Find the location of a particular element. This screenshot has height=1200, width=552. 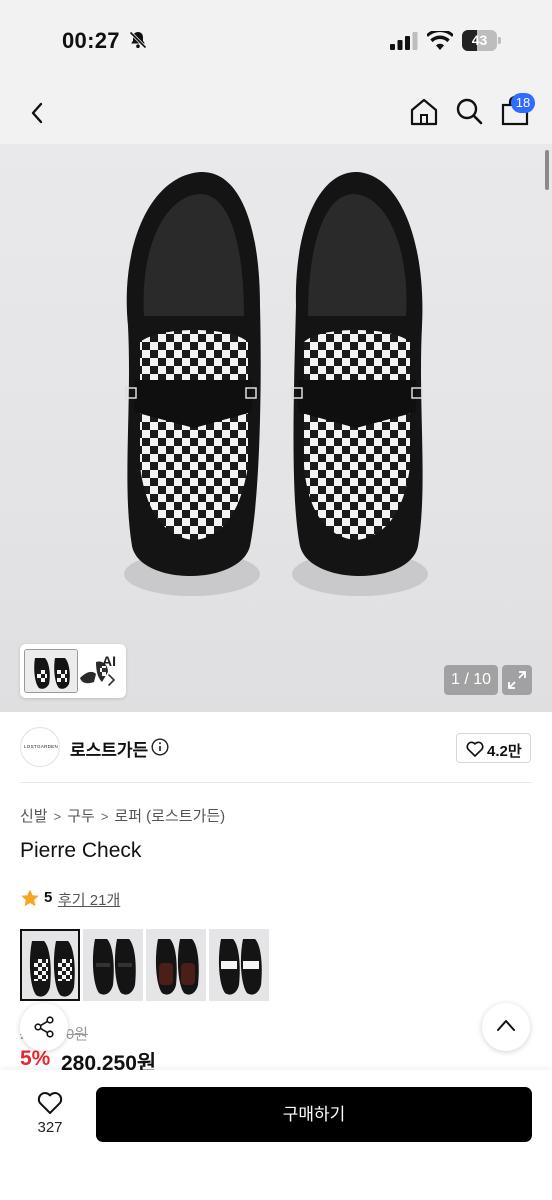

bell-slash-icon is located at coordinates (138, 40).